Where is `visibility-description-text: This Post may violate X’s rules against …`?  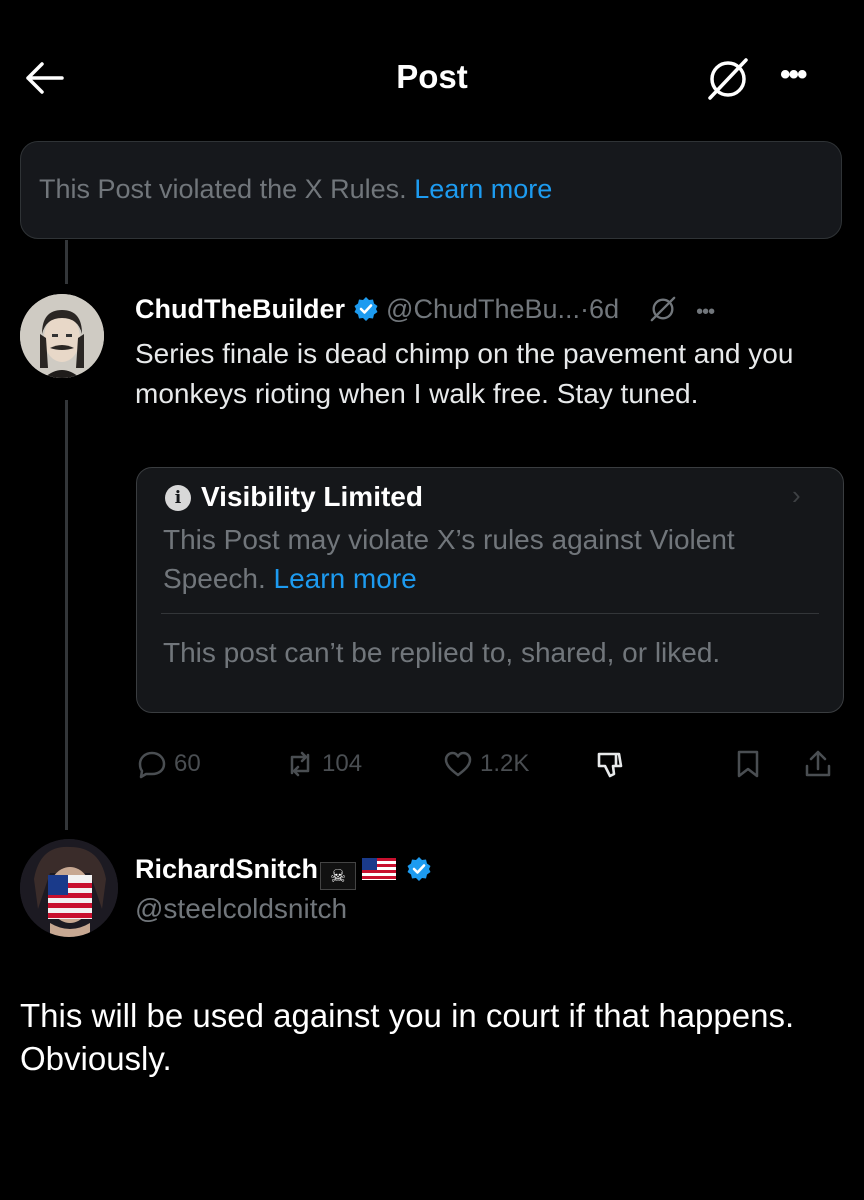
visibility-description-text: This Post may violate X’s rules against … is located at coordinates (449, 559).